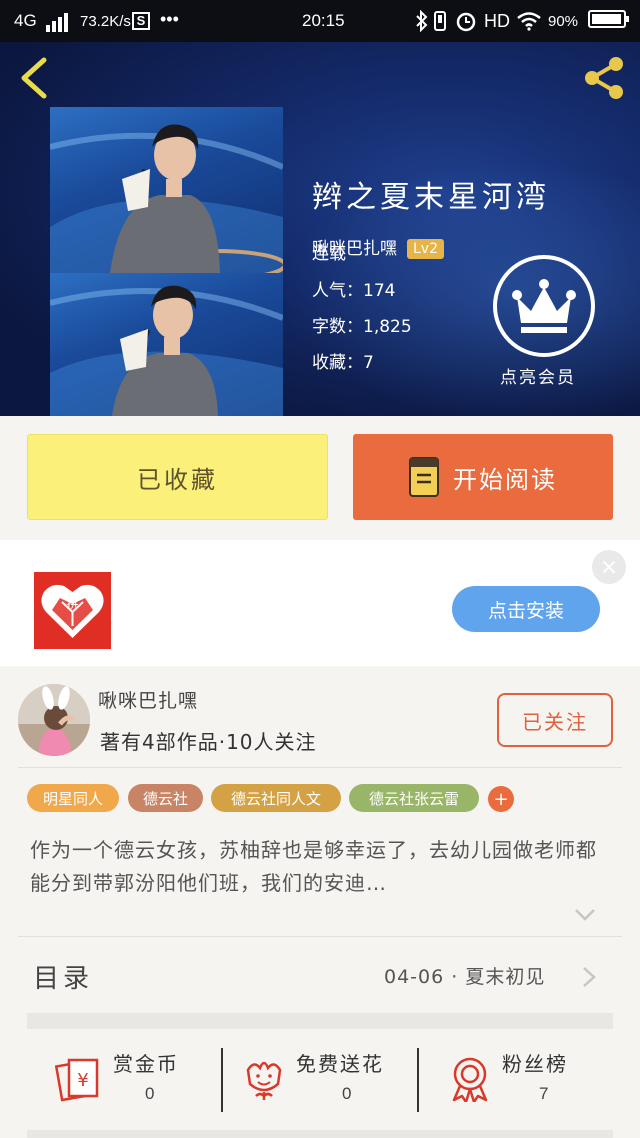 This screenshot has height=1138, width=640. Describe the element at coordinates (497, 21) in the screenshot. I see `hd-indicator: HD` at that location.